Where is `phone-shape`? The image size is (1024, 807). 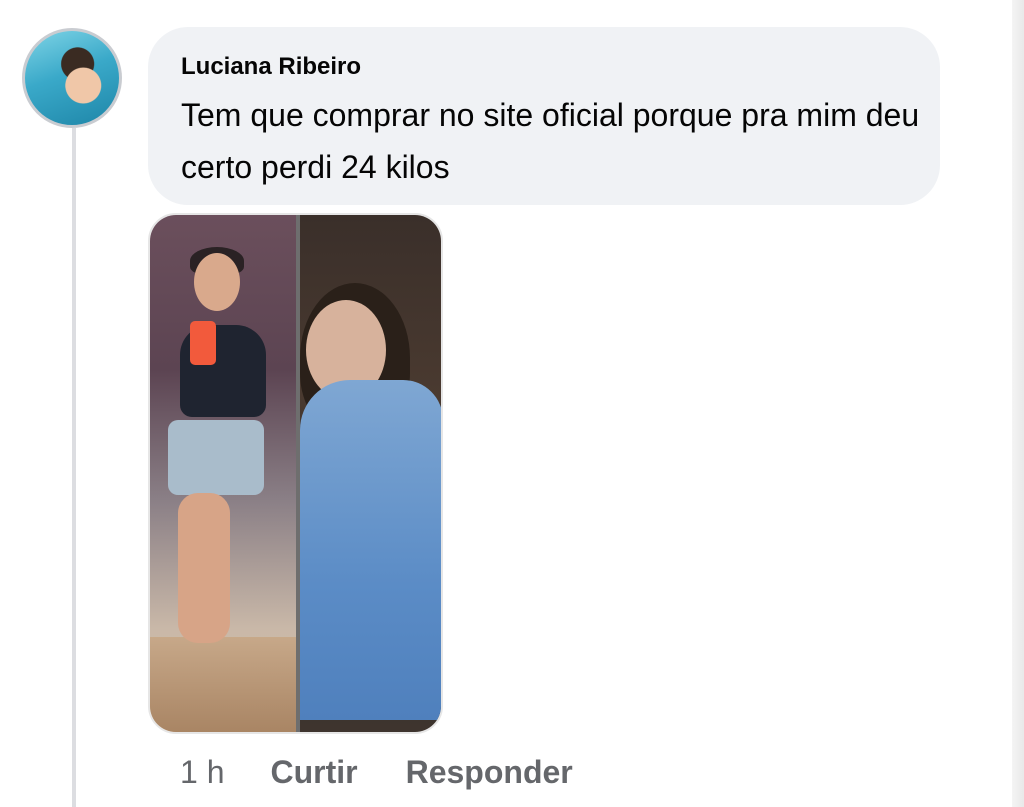 phone-shape is located at coordinates (203, 343).